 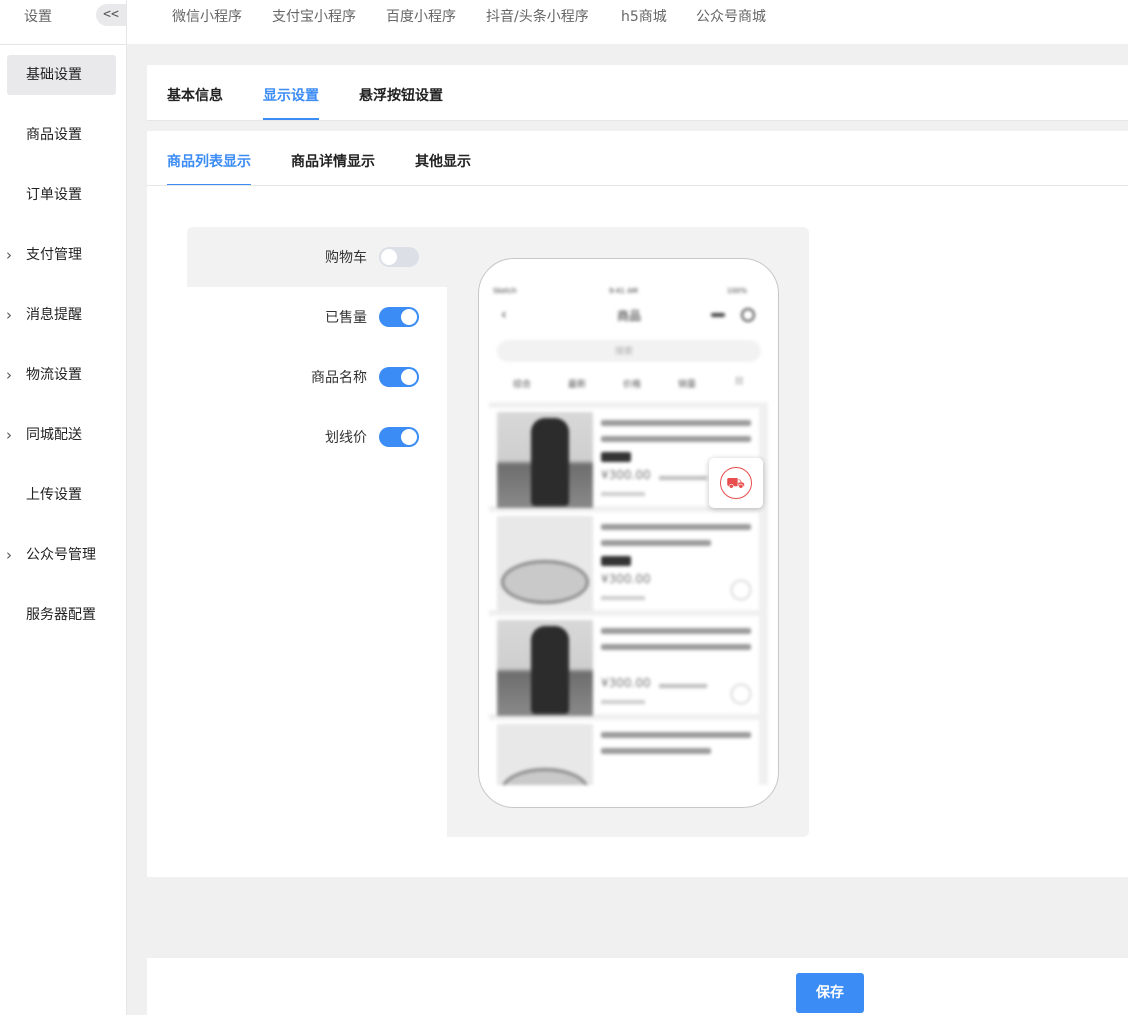 What do you see at coordinates (207, 16) in the screenshot?
I see `tab-wechat-miniprogram: 微信小程序` at bounding box center [207, 16].